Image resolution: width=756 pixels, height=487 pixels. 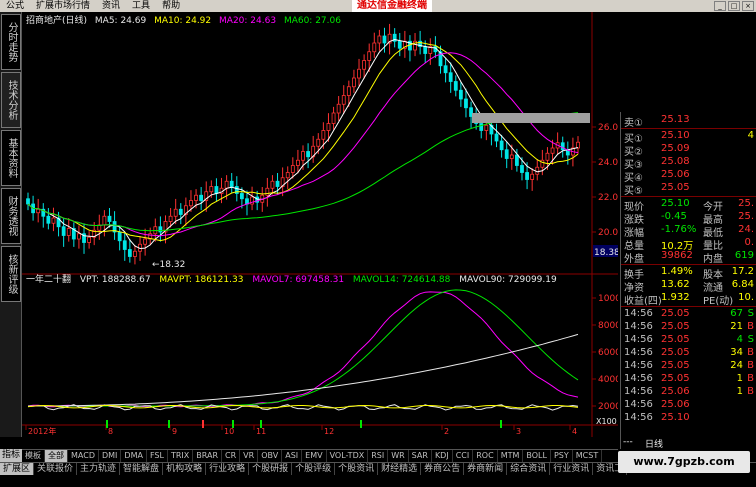 What do you see at coordinates (270, 456) in the screenshot?
I see `indicator-tab-obv: OBV` at bounding box center [270, 456].